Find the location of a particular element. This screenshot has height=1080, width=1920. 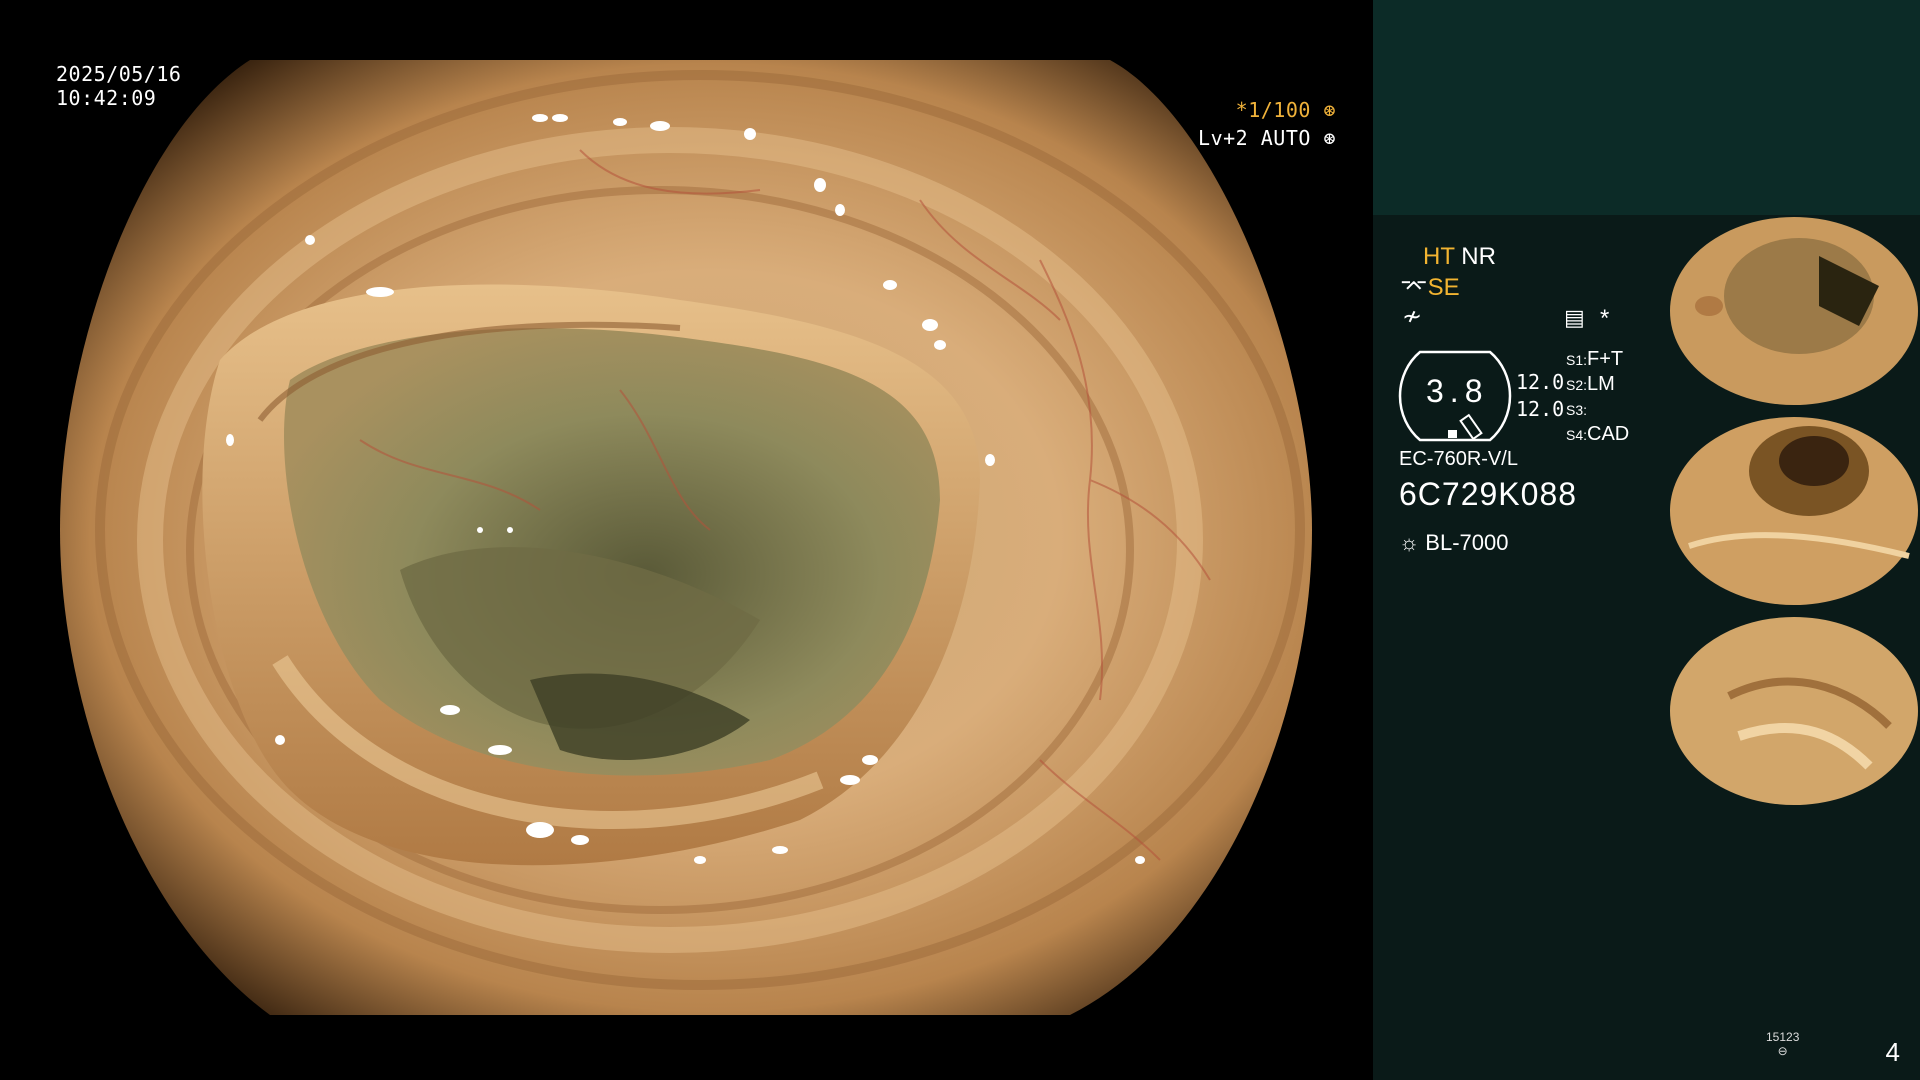

disk-count: 15123 is located at coordinates (1783, 1037).